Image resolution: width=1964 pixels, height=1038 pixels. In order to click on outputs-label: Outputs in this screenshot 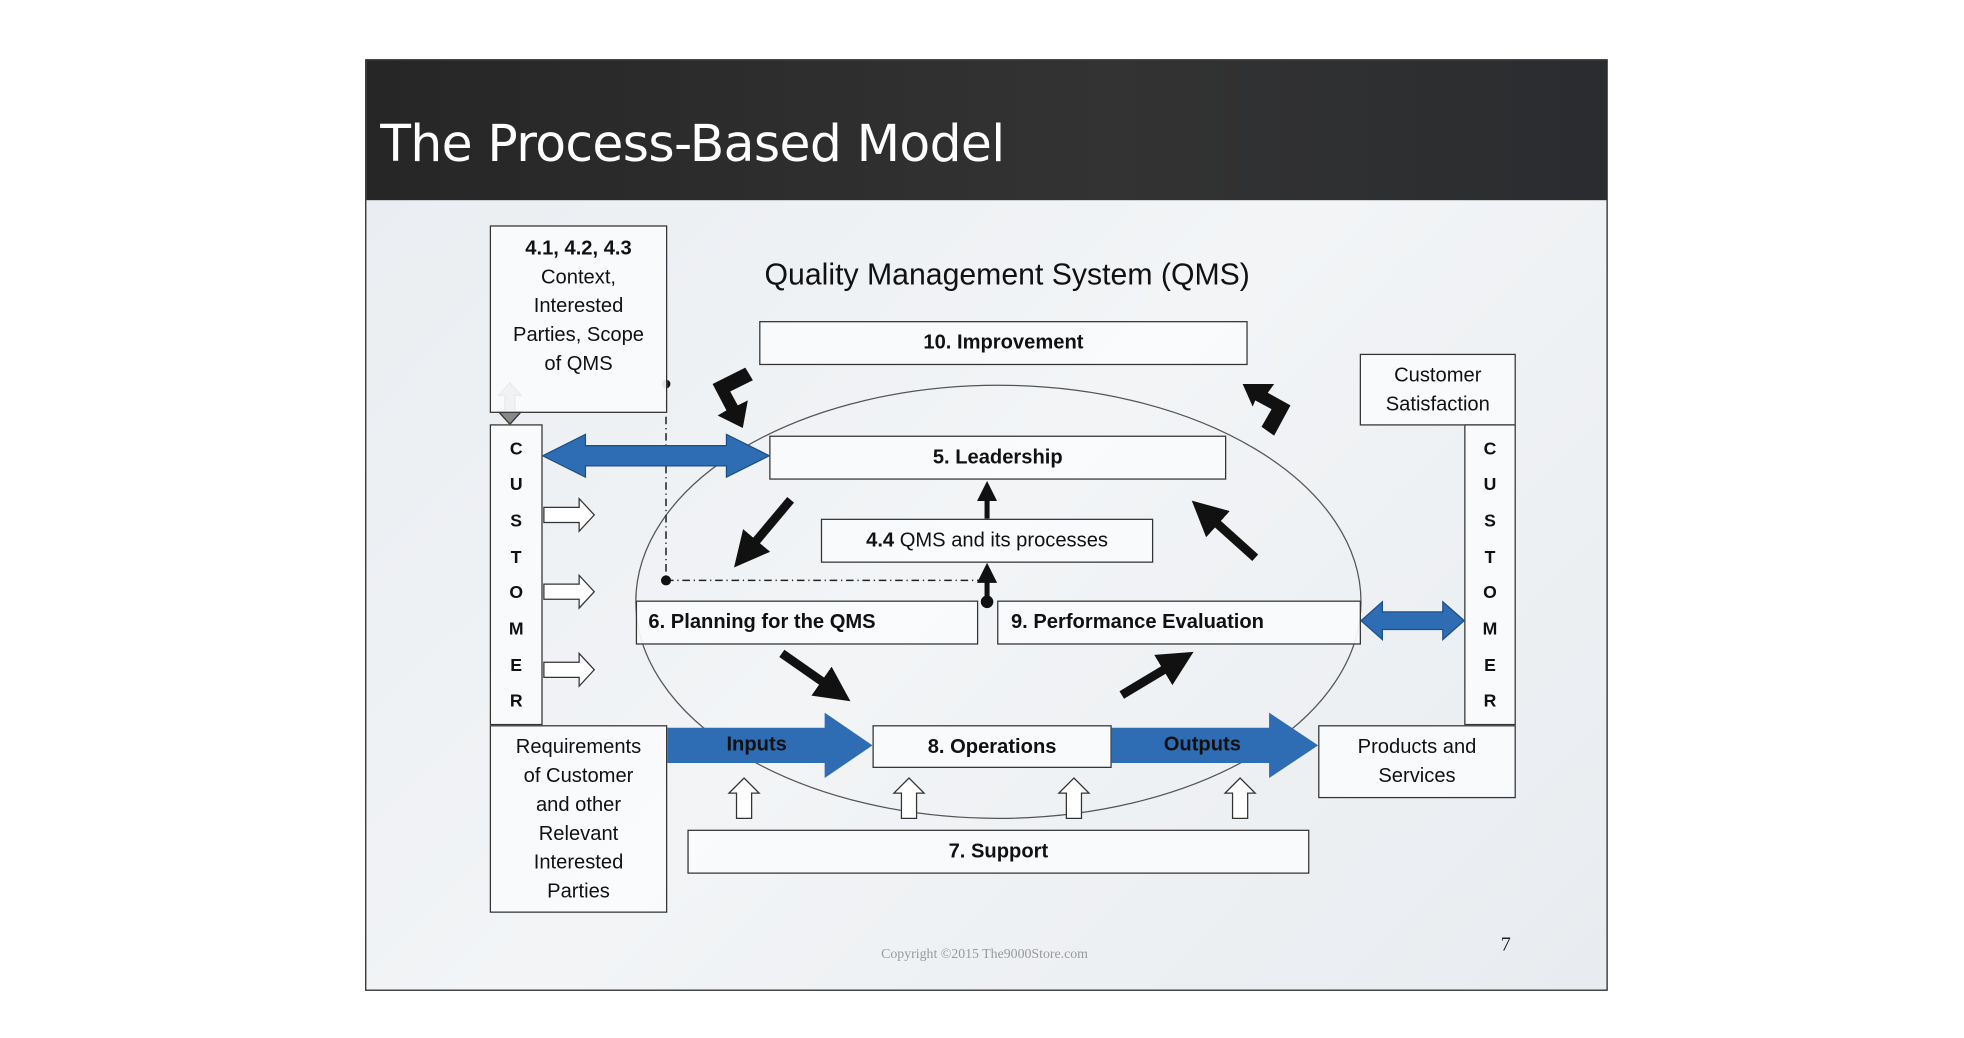, I will do `click(1202, 744)`.